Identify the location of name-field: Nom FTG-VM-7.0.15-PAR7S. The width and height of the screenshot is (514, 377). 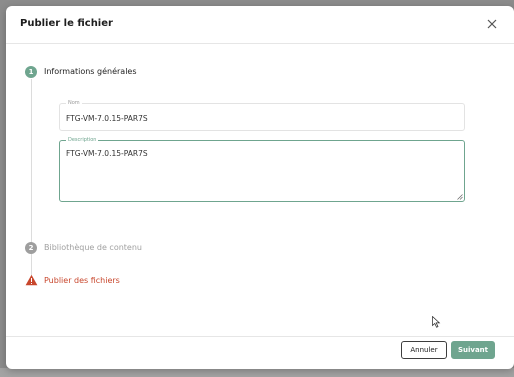
(262, 115).